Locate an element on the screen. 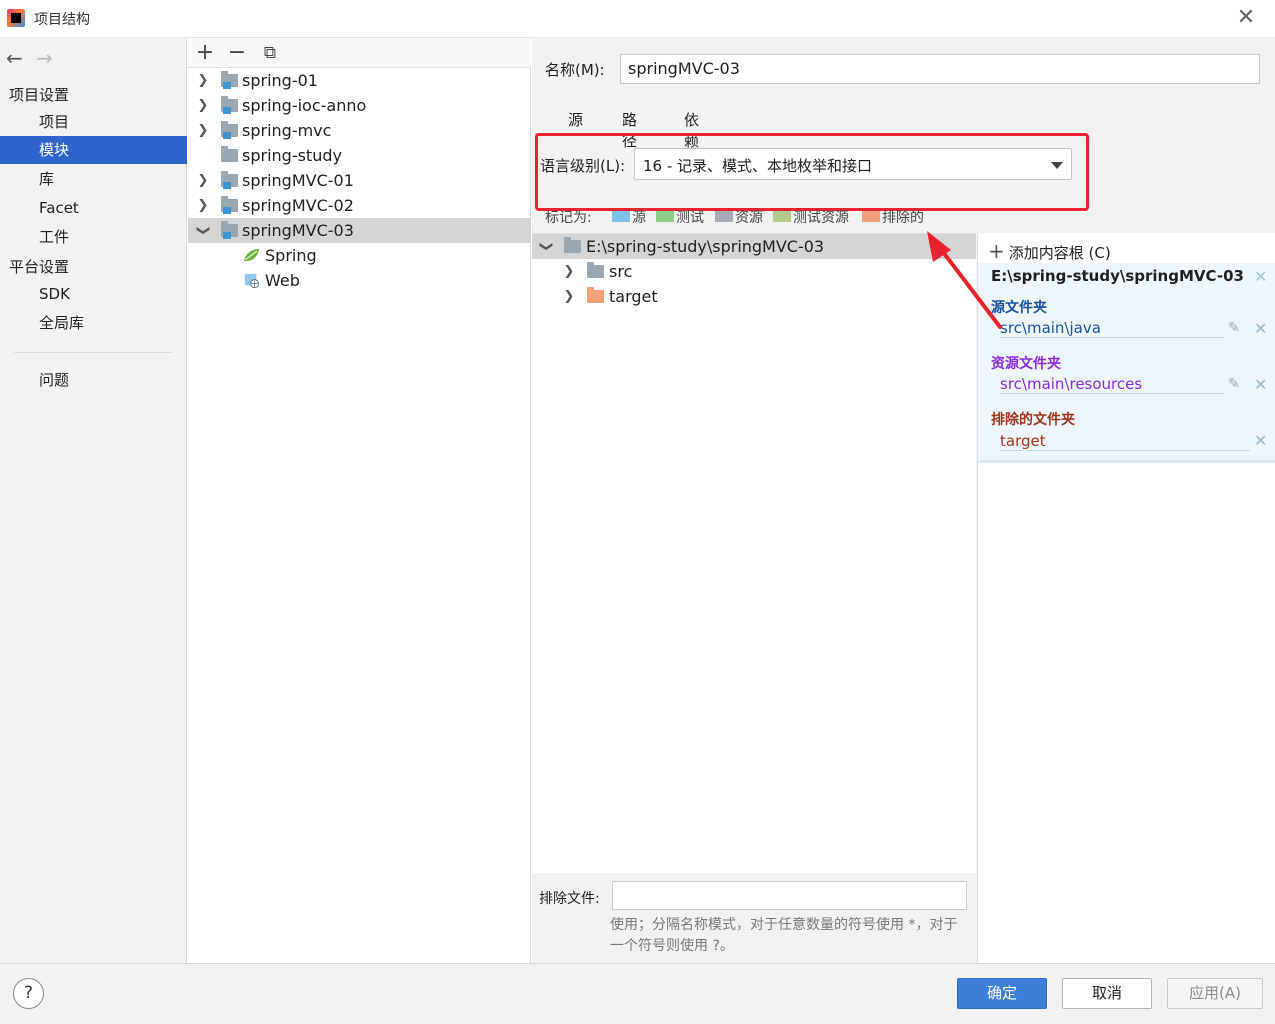  mark-as-bar: 标记为: 源 测试 资源 测试资源 排除的 is located at coordinates (745, 217).